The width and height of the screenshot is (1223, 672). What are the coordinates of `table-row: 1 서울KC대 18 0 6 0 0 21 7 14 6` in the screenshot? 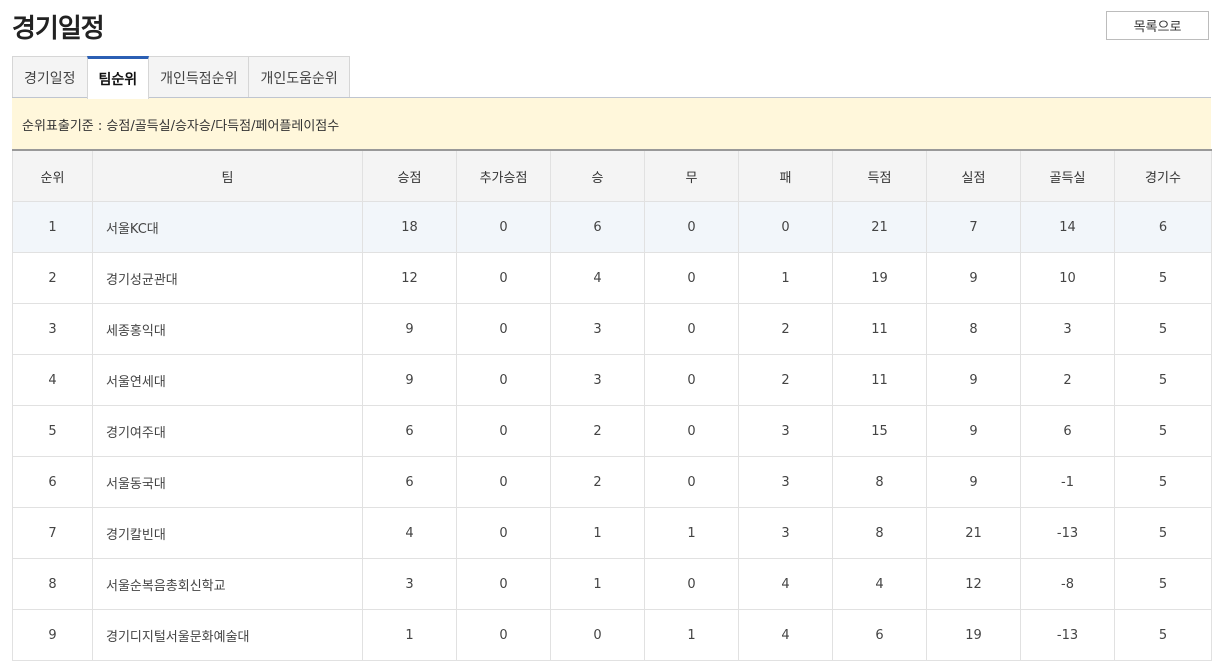 It's located at (612, 227).